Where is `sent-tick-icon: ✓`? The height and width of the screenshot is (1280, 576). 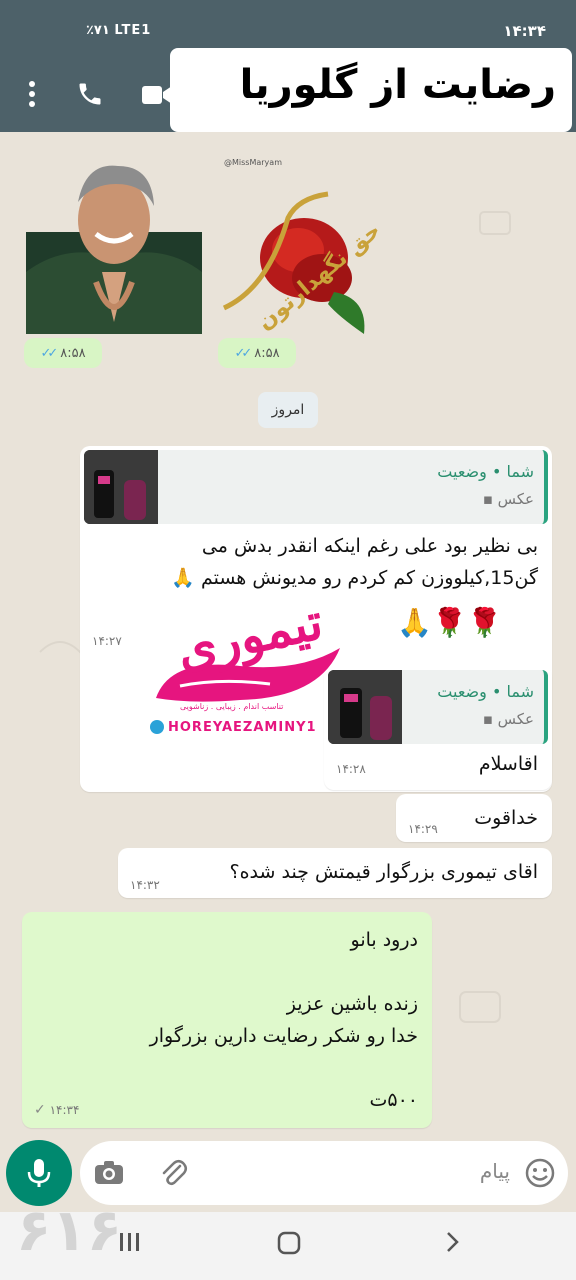
sent-tick-icon: ✓ is located at coordinates (40, 1110).